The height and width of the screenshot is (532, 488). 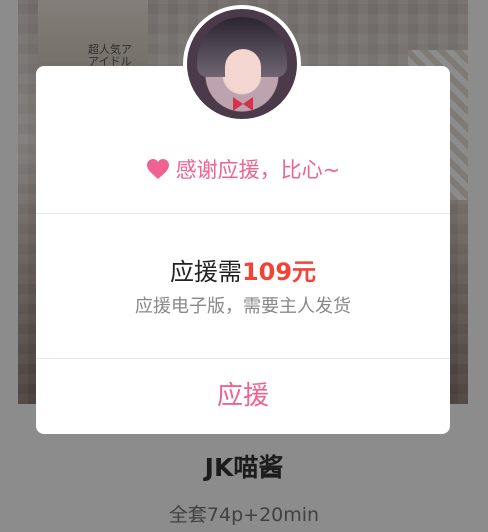 What do you see at coordinates (243, 71) in the screenshot?
I see `avatar-face` at bounding box center [243, 71].